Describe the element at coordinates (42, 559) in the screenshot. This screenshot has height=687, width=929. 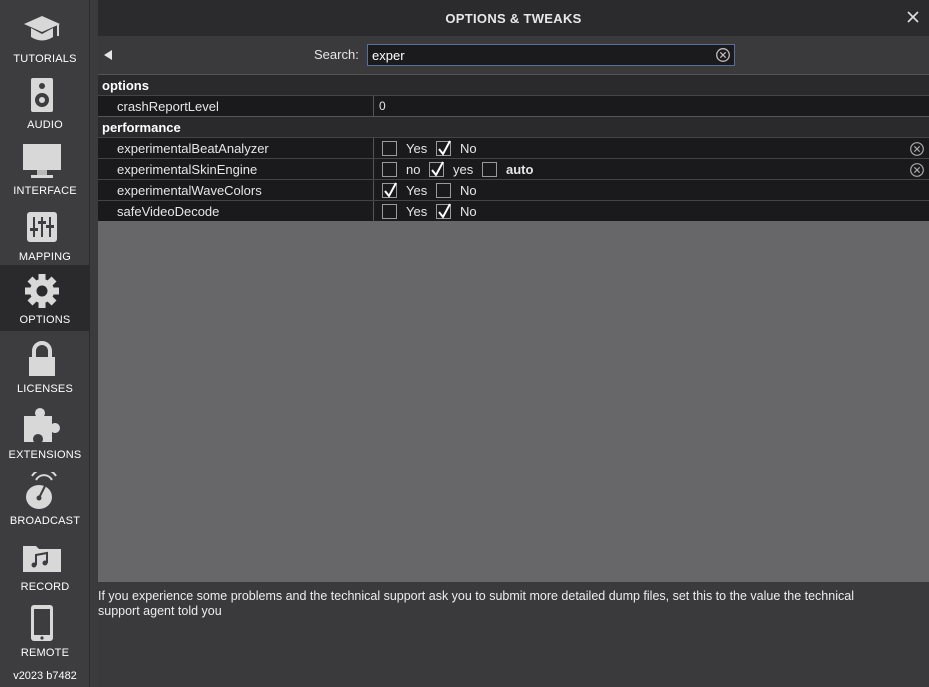
I see `music-folder-icon` at that location.